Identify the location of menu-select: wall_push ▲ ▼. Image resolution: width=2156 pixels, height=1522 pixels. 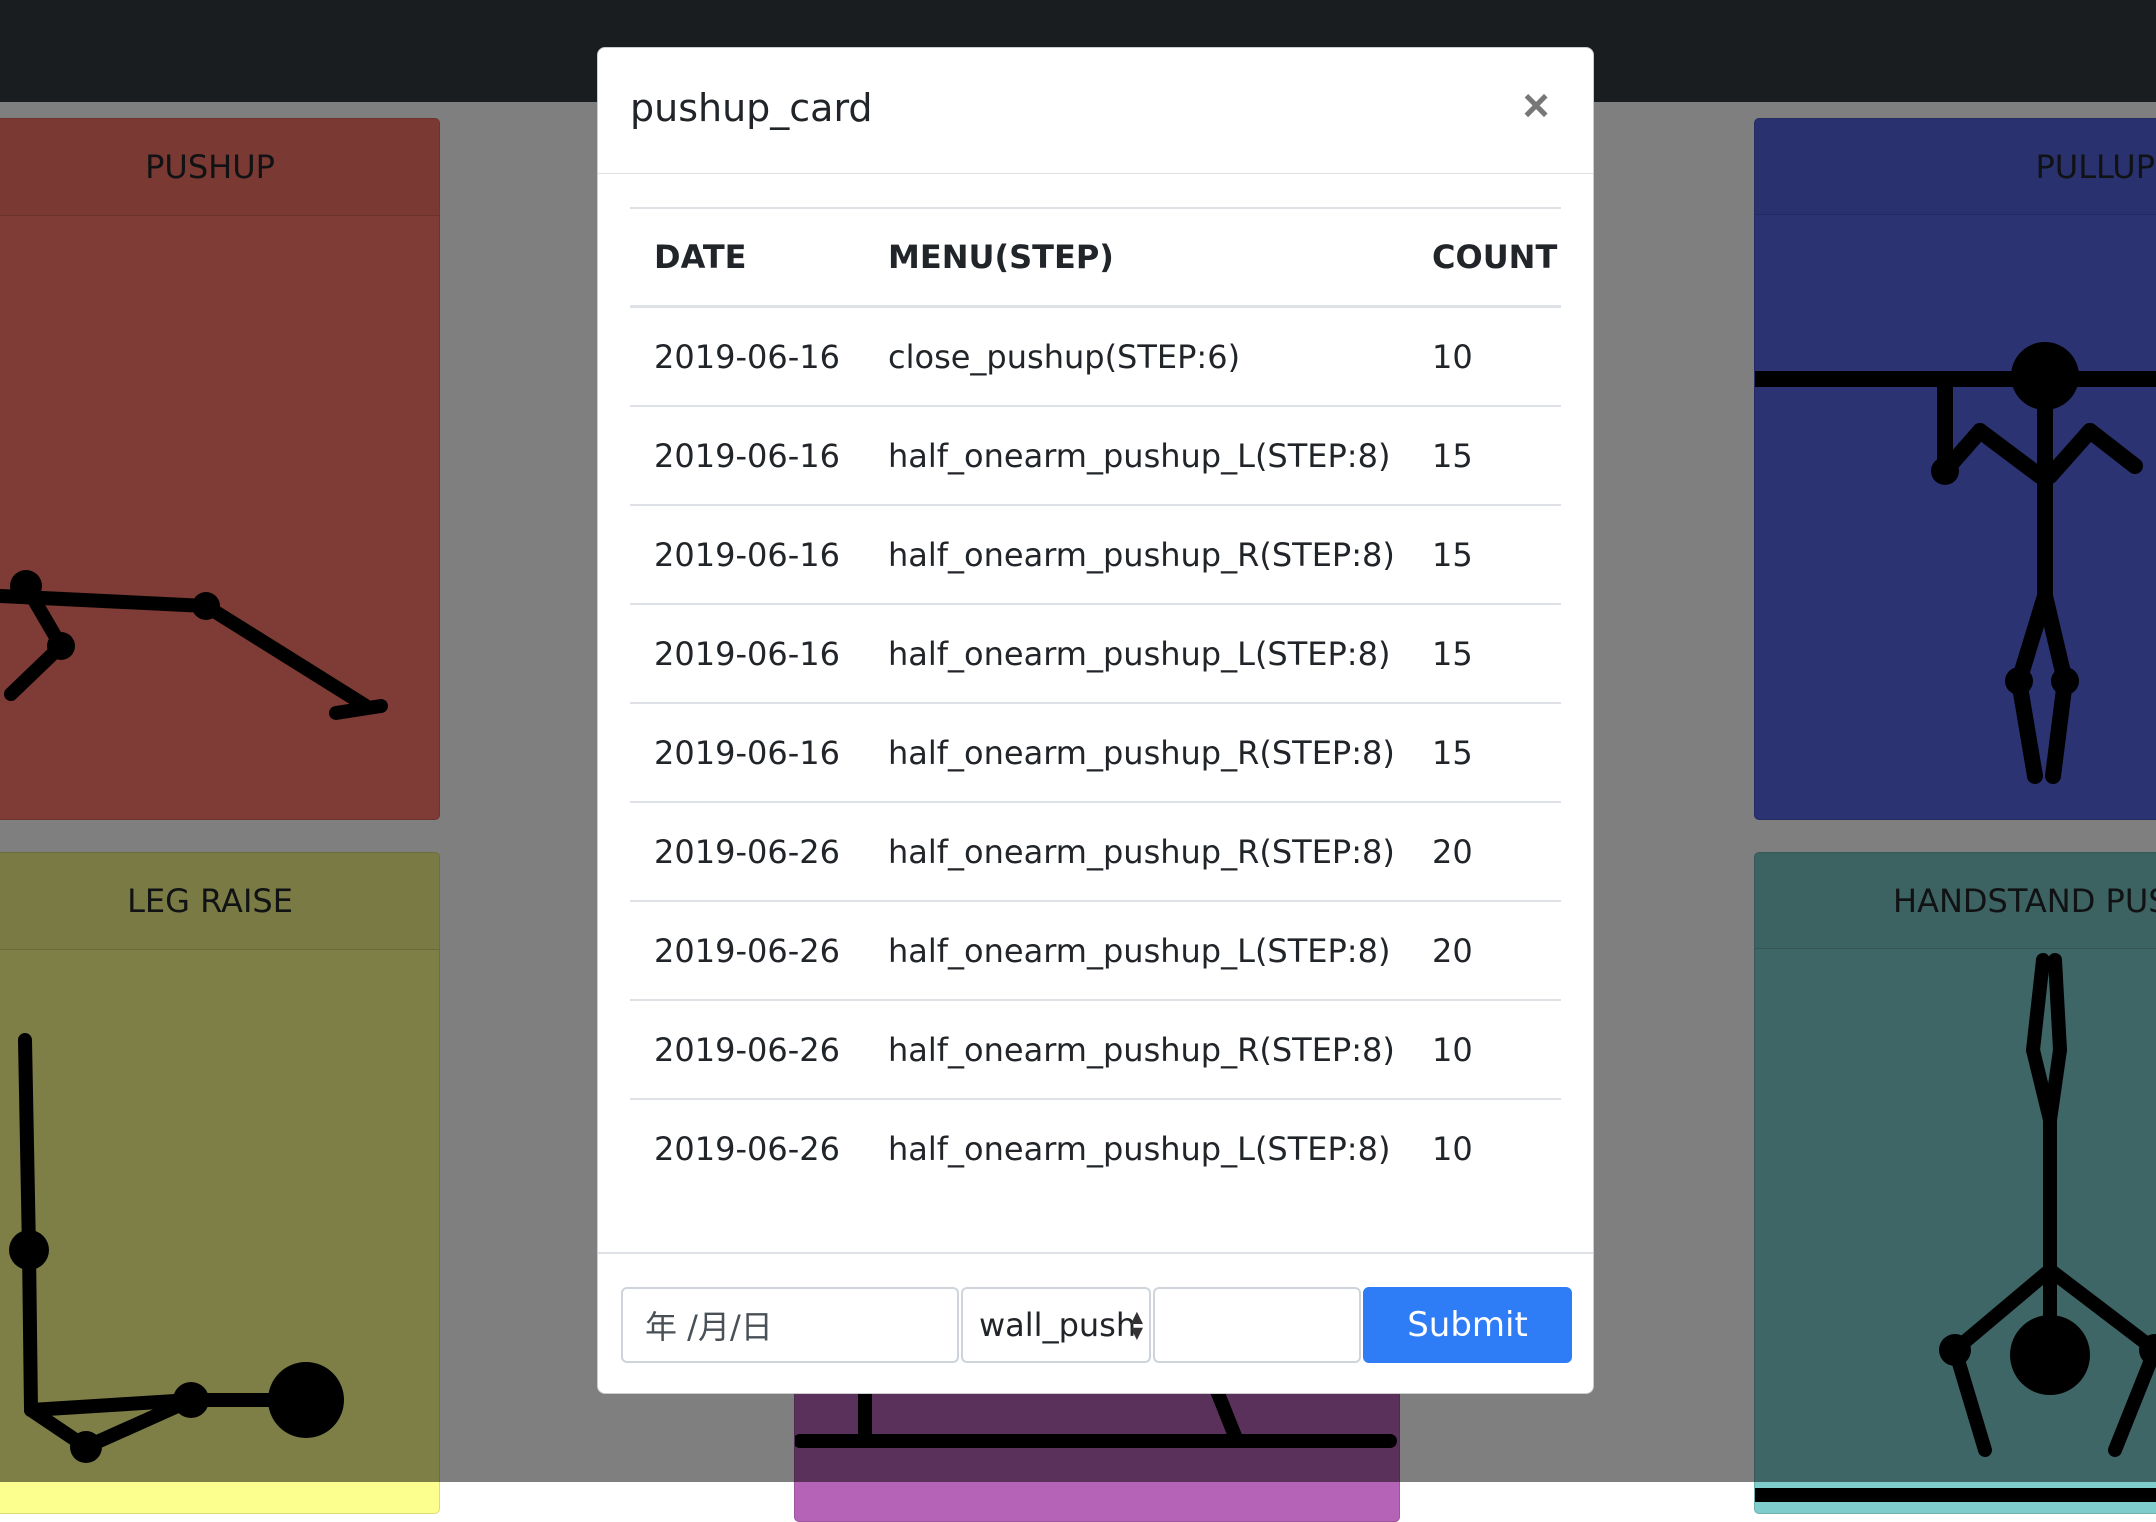
(1056, 1325).